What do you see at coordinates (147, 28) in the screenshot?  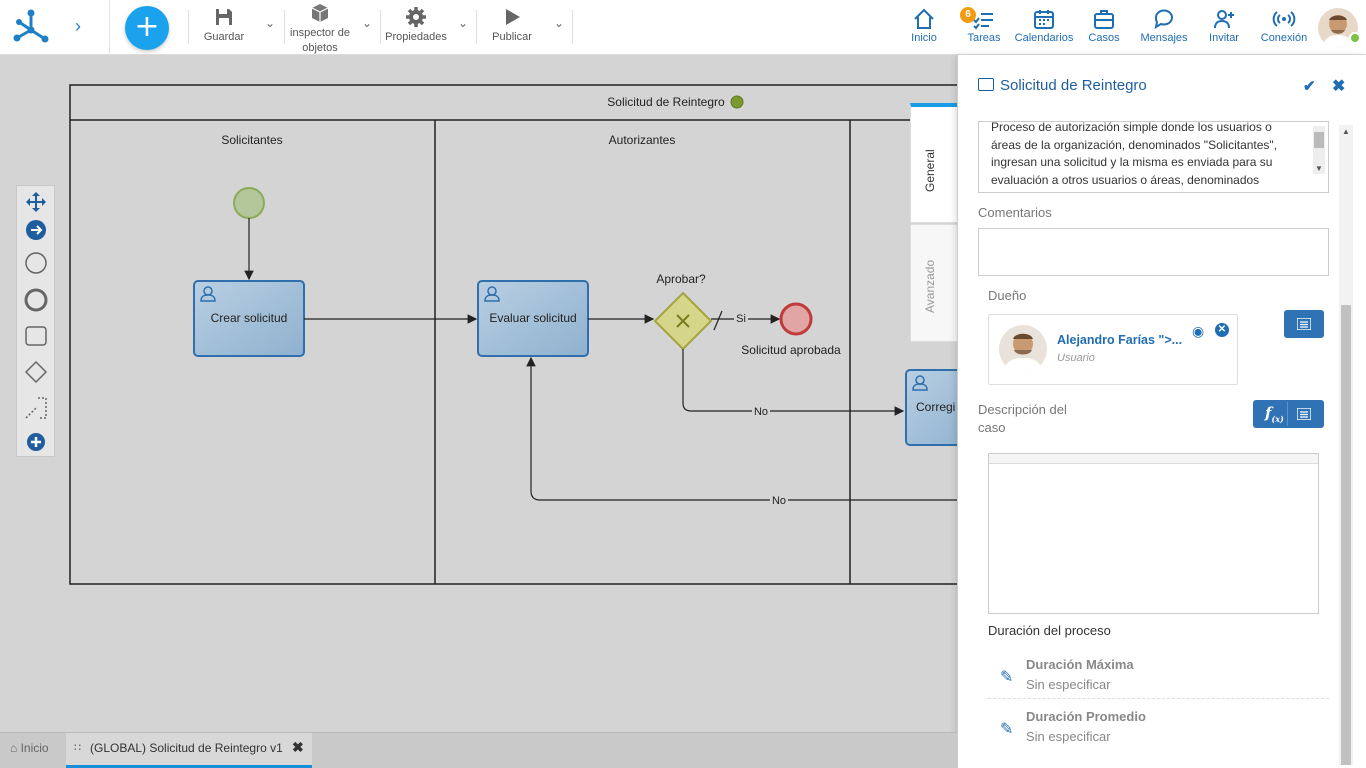 I see `new-button: +` at bounding box center [147, 28].